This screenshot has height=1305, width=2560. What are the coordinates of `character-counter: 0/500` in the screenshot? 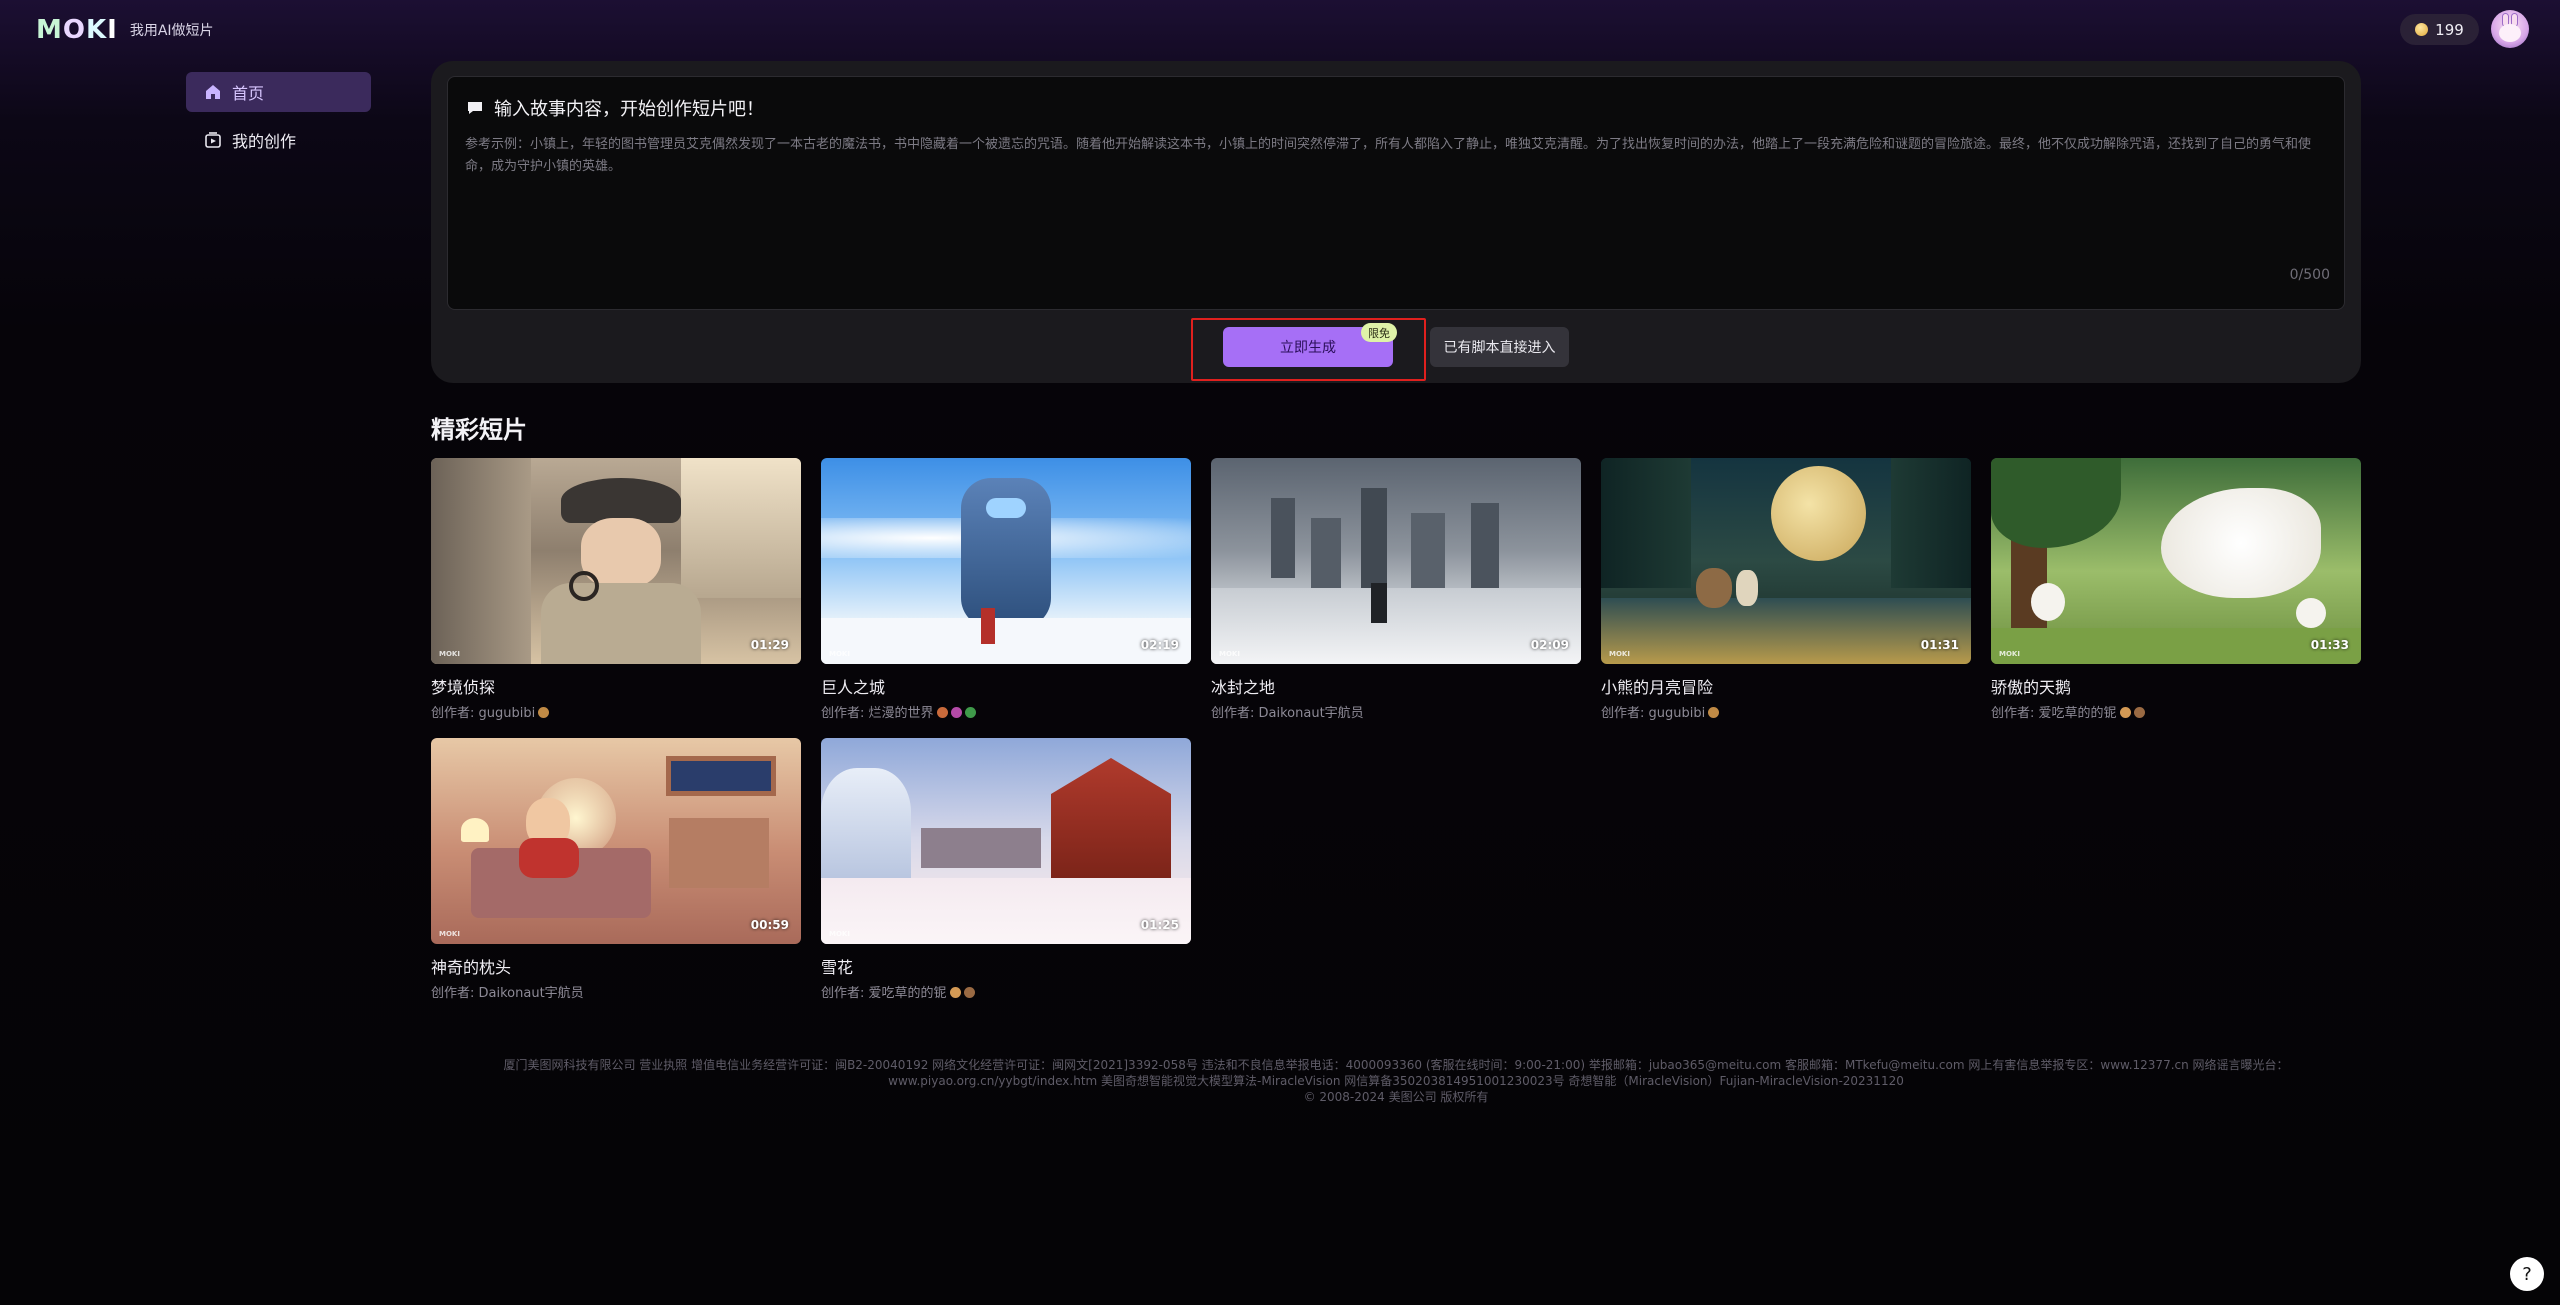 It's located at (2309, 275).